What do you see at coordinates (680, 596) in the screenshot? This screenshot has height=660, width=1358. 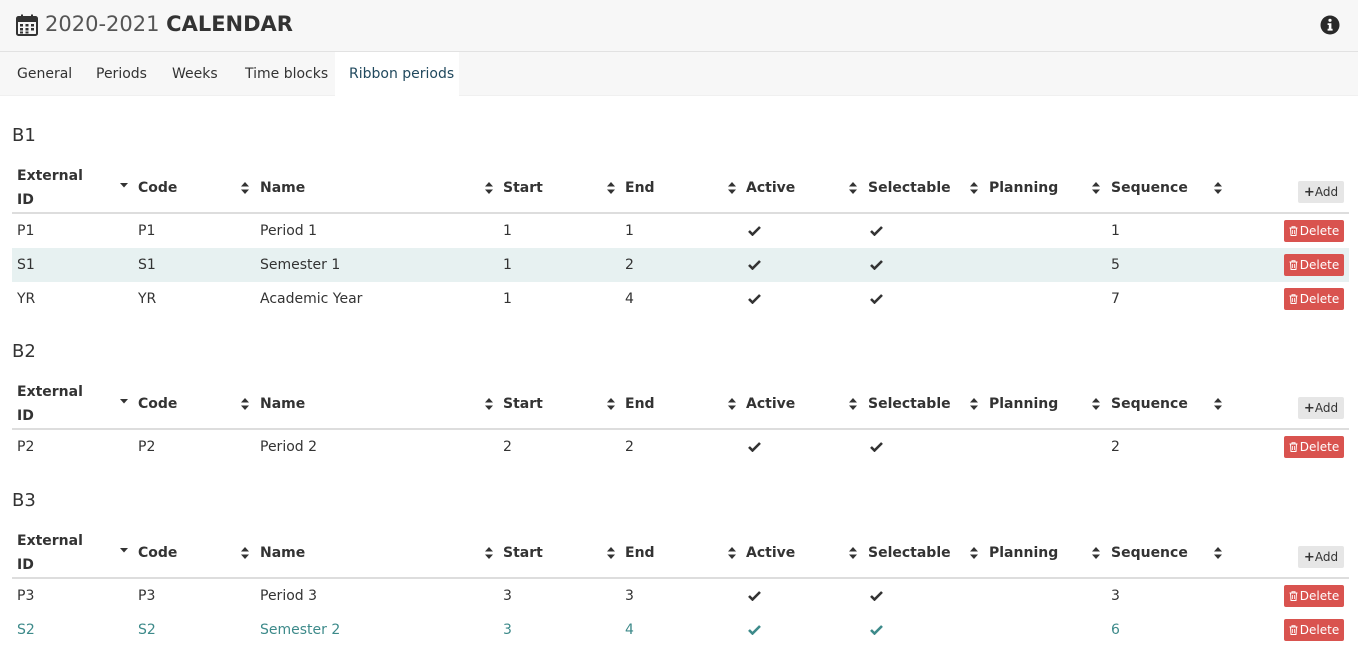 I see `table-row: P3 P3 Period 3 3 3 3 Delete` at bounding box center [680, 596].